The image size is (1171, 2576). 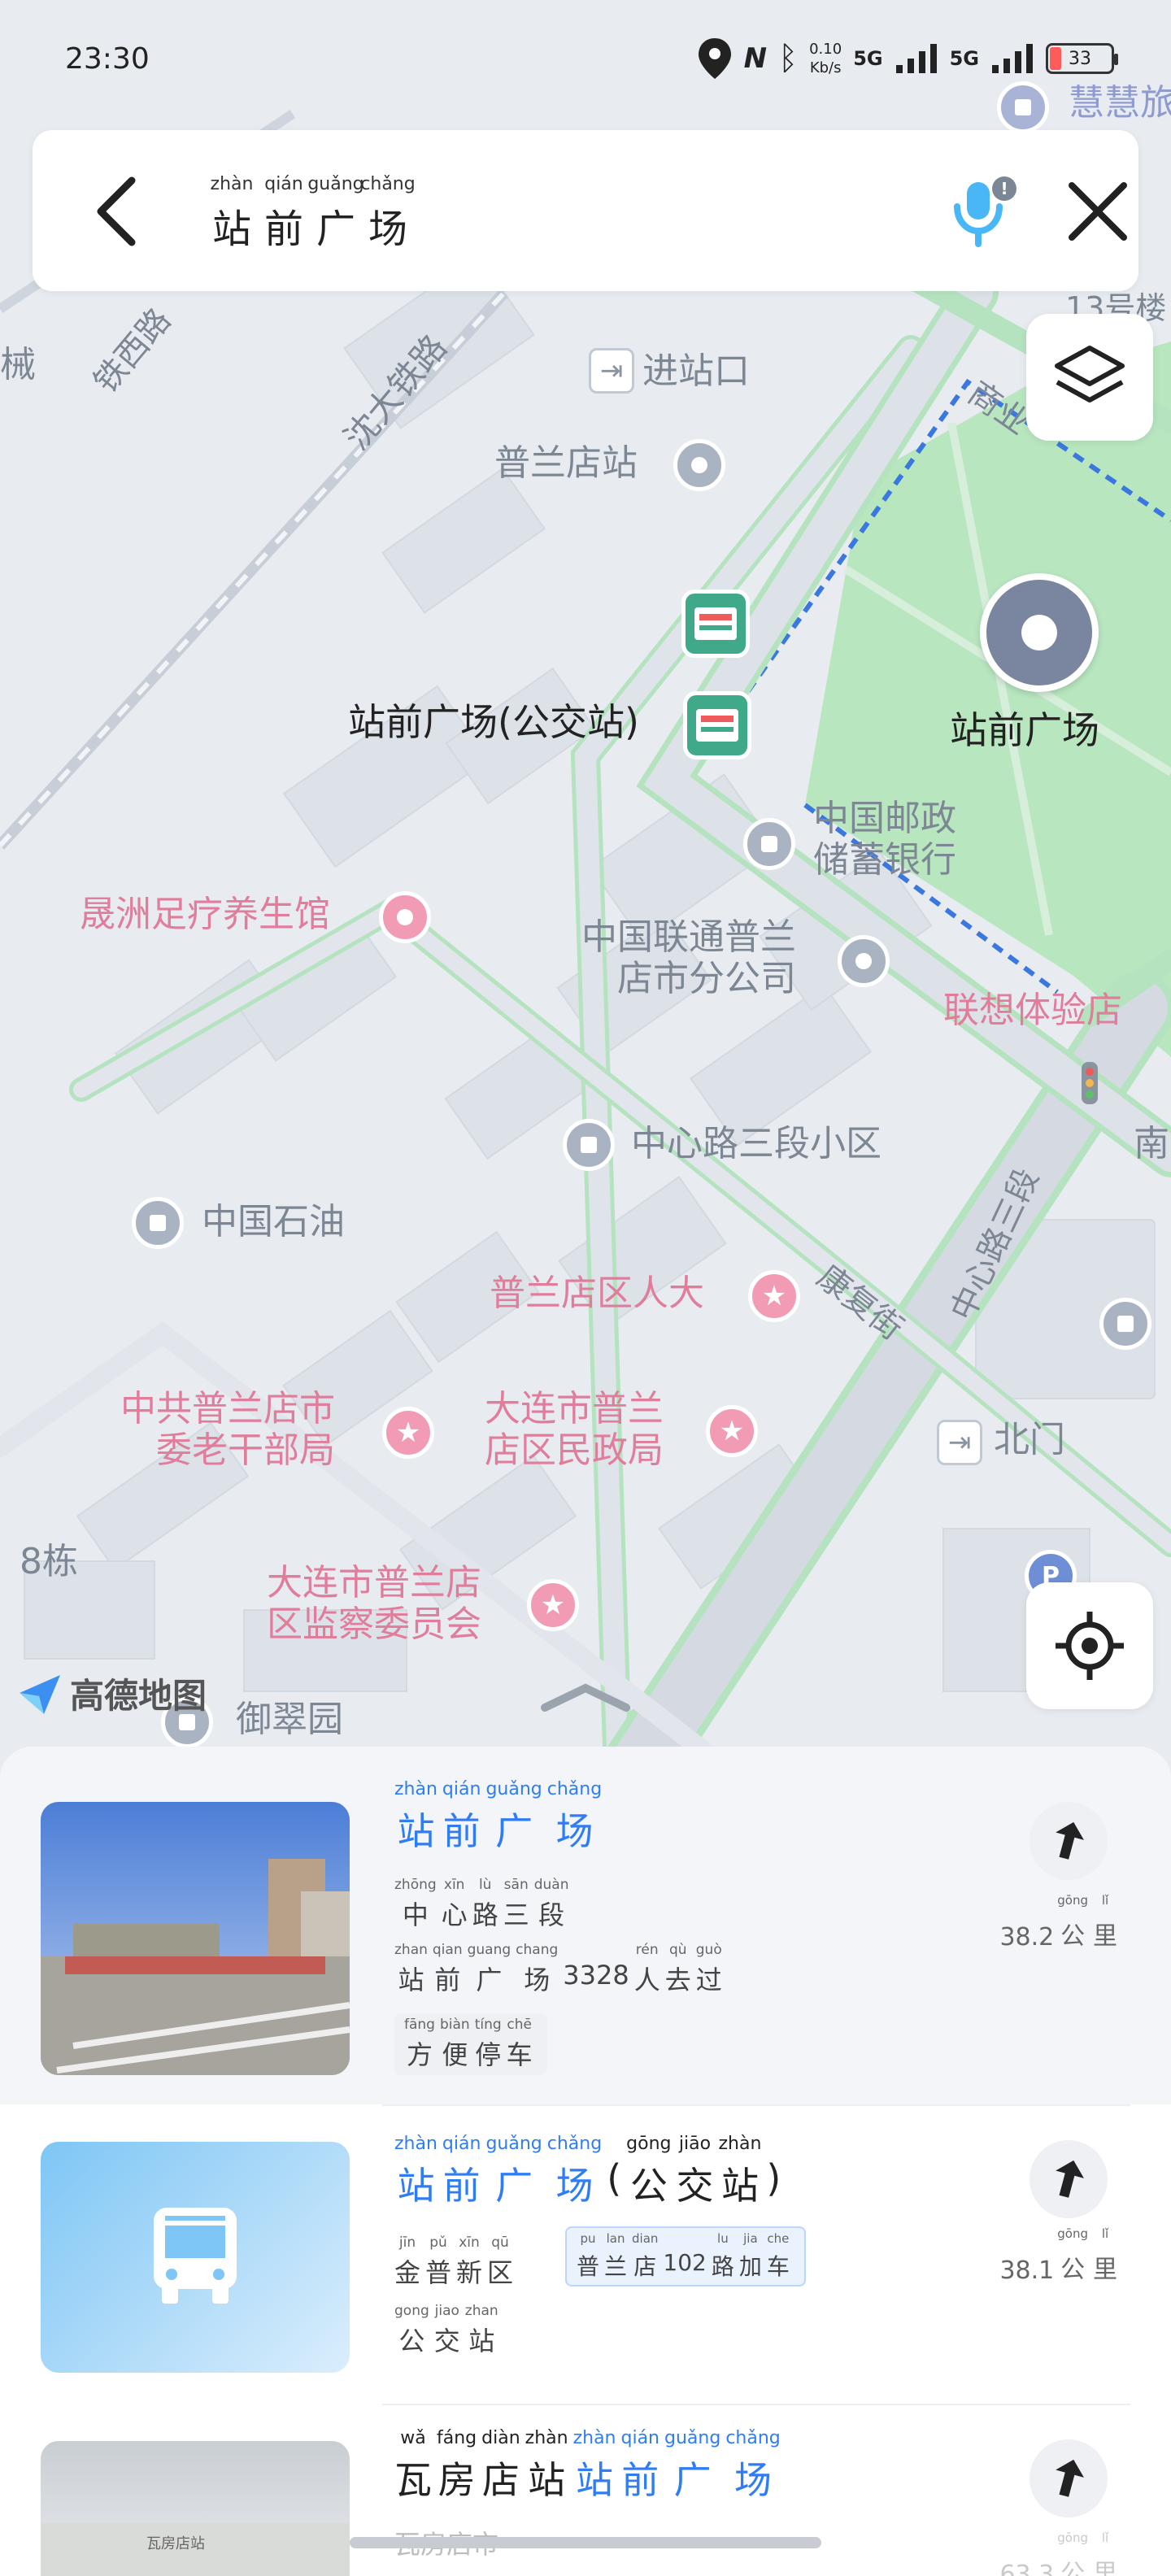 What do you see at coordinates (455, 2045) in the screenshot?
I see `ruby-char: biàn 便` at bounding box center [455, 2045].